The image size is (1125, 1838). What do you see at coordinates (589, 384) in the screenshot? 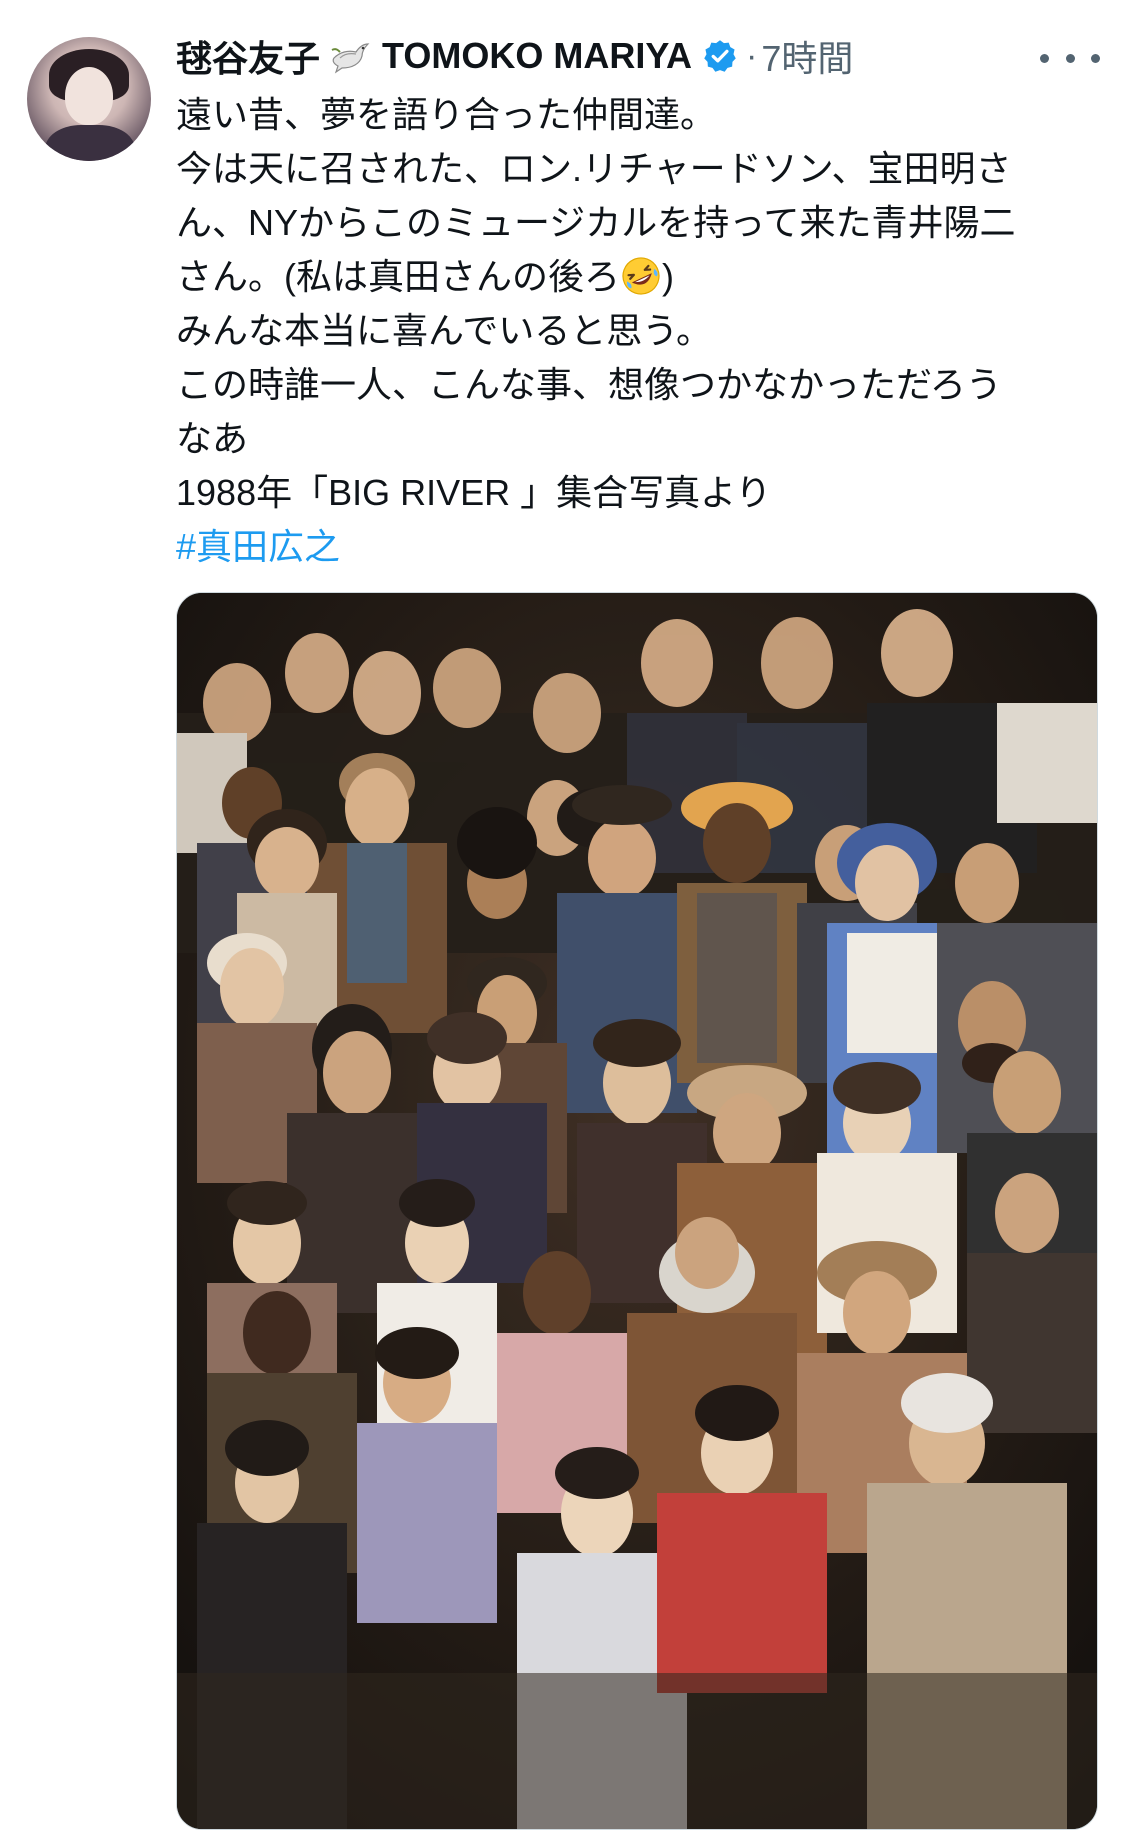
I see `tweet-text-line: この時誰一人、こんな事、想像つかなかっただろう` at bounding box center [589, 384].